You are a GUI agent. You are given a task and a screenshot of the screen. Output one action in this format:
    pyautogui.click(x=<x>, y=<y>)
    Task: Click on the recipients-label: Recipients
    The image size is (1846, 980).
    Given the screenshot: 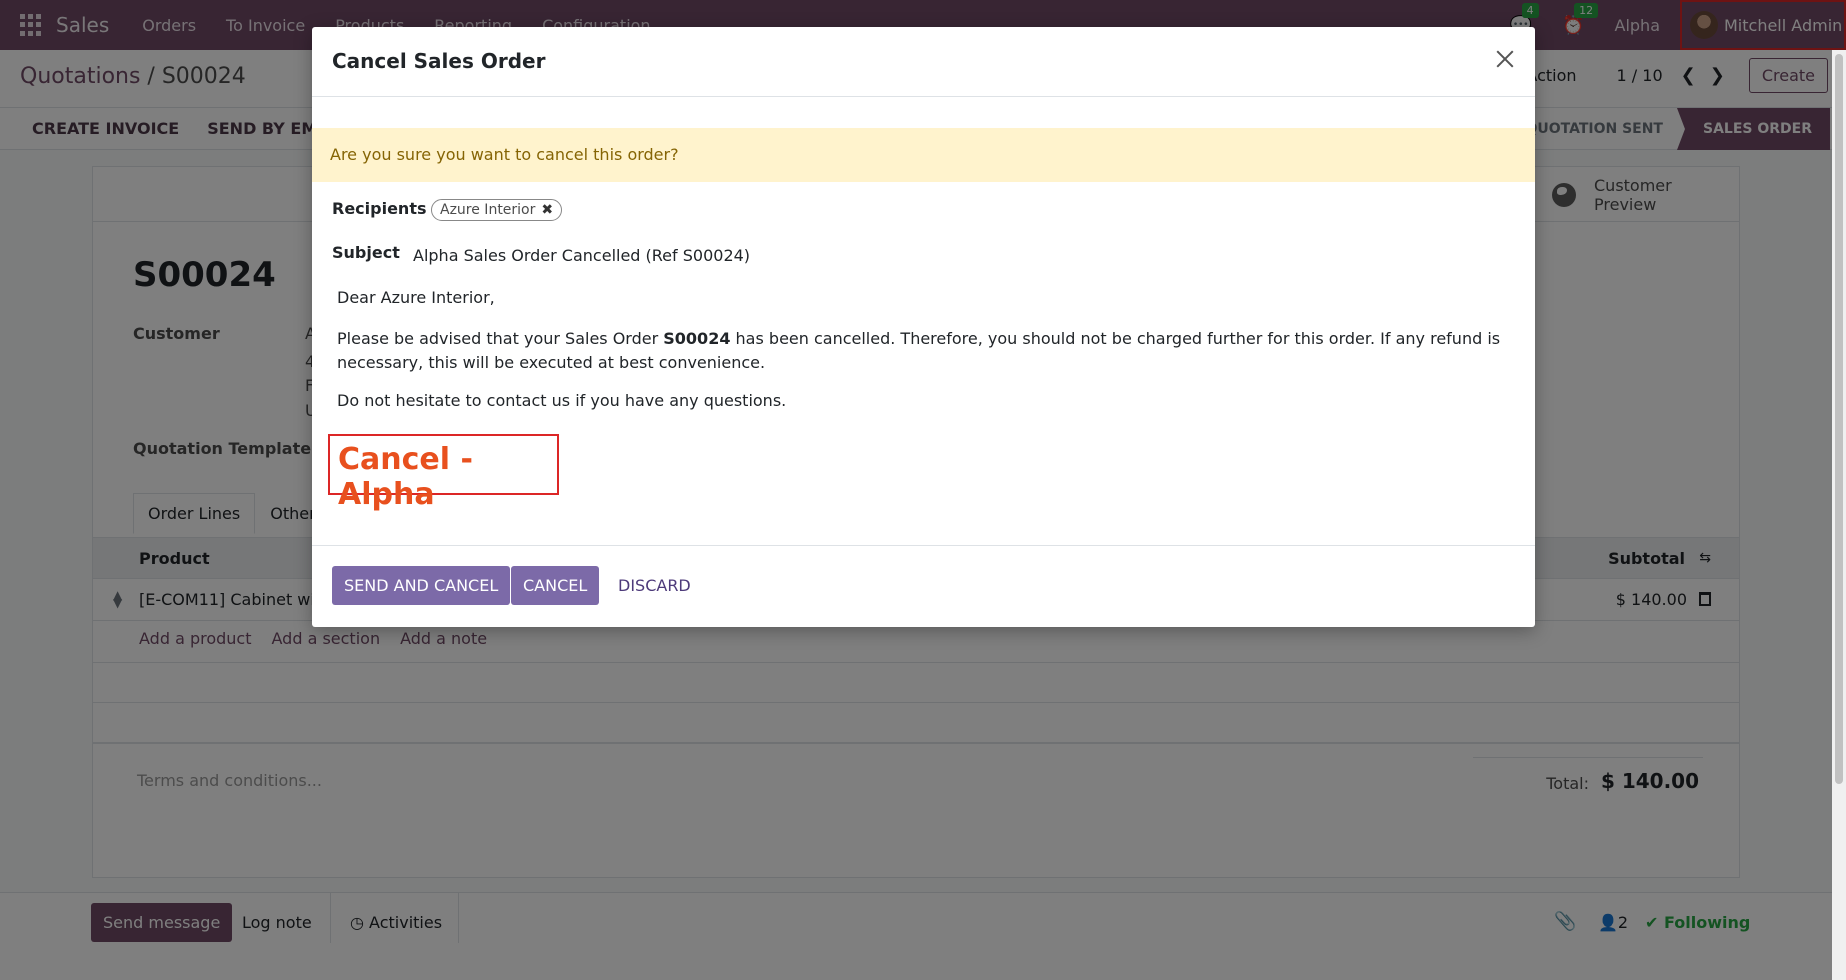 What is the action you would take?
    pyautogui.click(x=379, y=208)
    